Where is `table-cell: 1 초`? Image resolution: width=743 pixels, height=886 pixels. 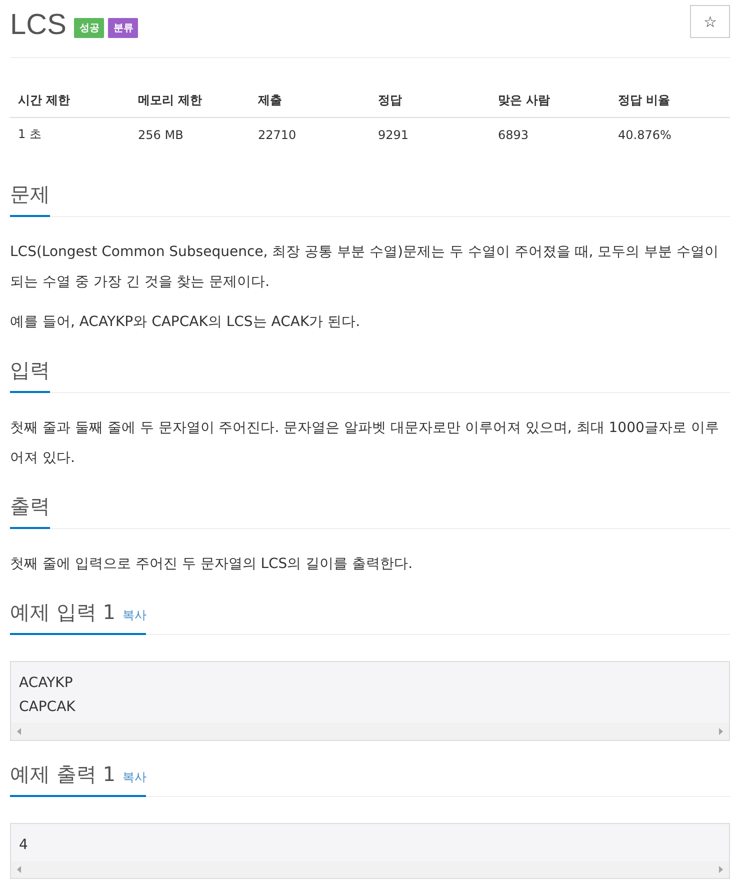 table-cell: 1 초 is located at coordinates (70, 134).